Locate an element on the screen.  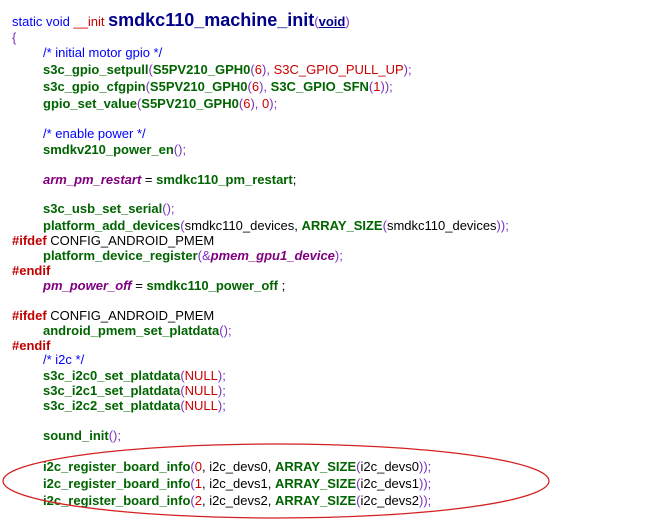
func-ref: smdkc110_pm_restart is located at coordinates (224, 179).